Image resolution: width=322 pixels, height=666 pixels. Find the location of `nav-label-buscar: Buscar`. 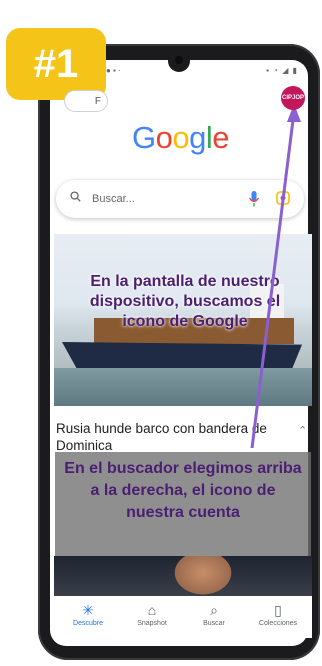

nav-label-buscar: Buscar is located at coordinates (214, 623).